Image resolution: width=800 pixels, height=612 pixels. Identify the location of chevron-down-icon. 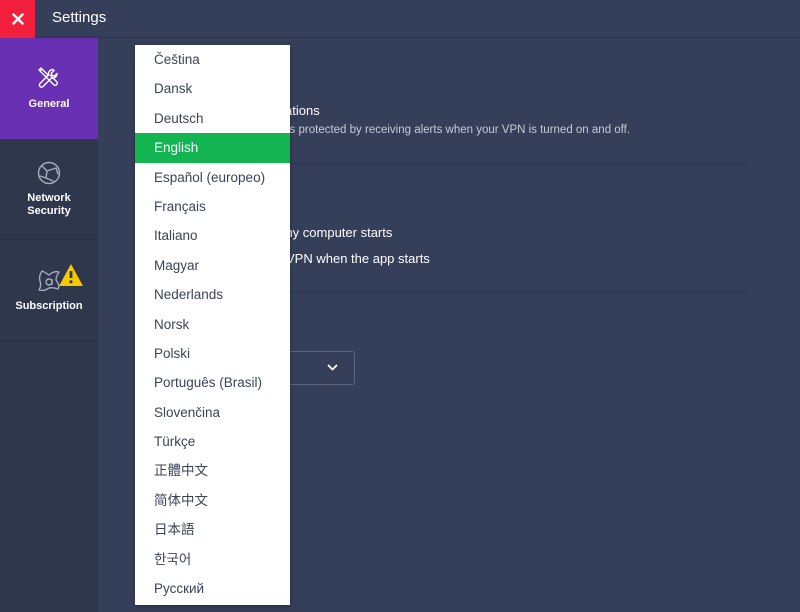
(332, 367).